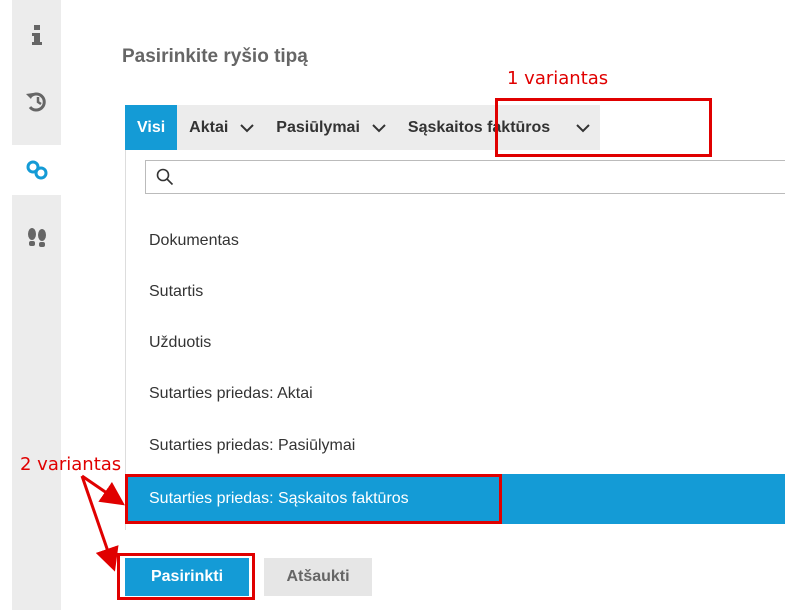  I want to click on tab-all: Visi, so click(151, 128).